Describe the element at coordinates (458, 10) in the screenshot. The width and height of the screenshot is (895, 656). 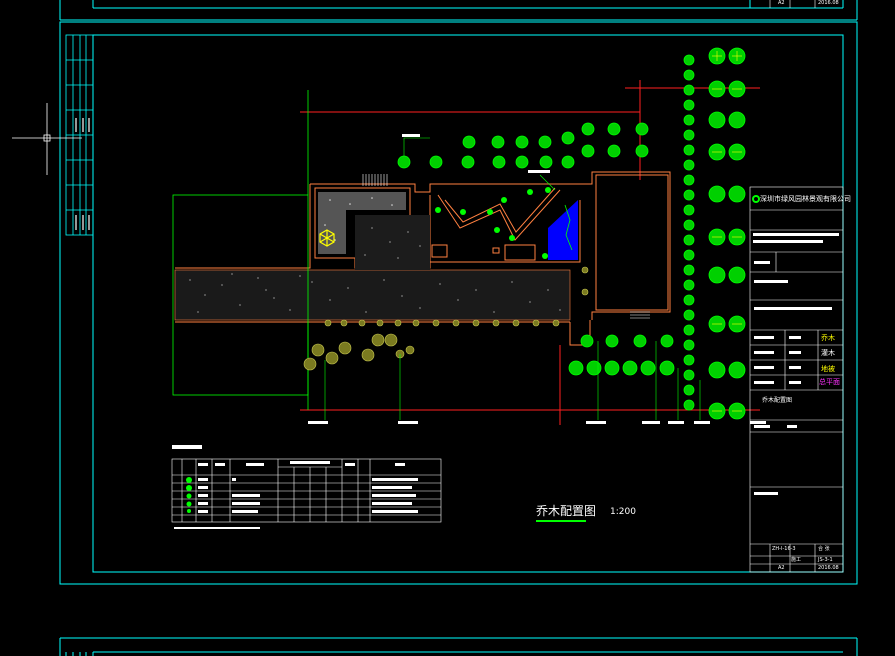
I see `previous-sheet-frame` at that location.